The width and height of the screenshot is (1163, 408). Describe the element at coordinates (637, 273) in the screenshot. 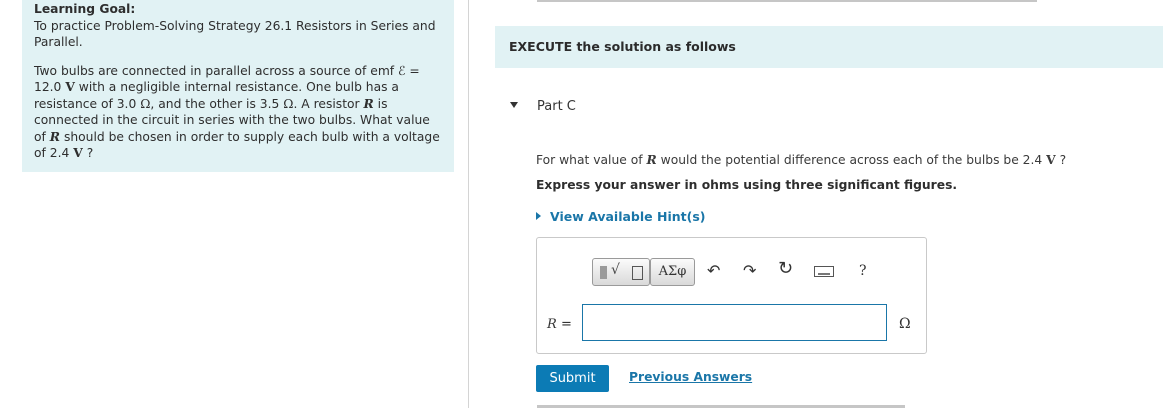

I see `placeholder-box-icon` at that location.